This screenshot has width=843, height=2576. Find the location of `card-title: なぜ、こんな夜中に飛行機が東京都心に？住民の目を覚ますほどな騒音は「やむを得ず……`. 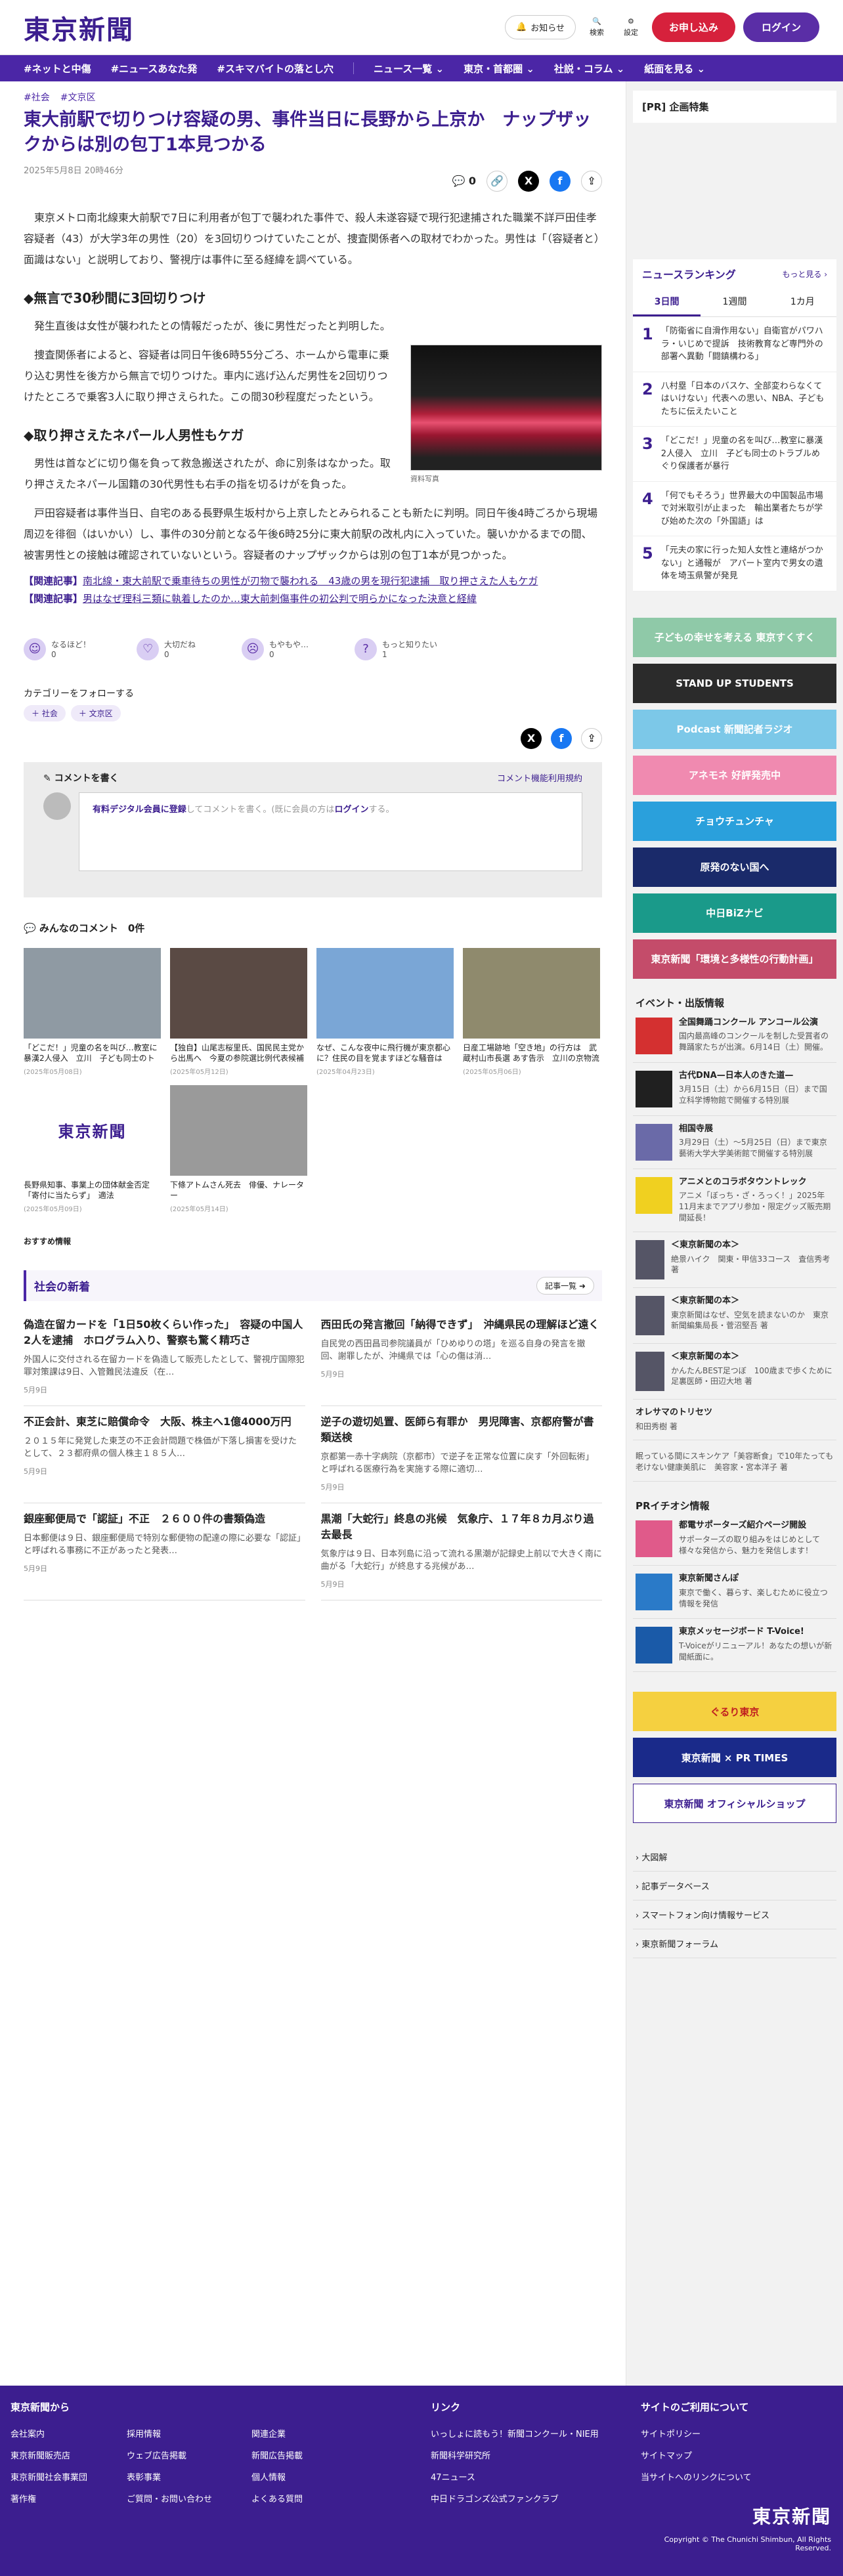

card-title: なぜ、こんな夜中に飛行機が東京都心に？住民の目を覚ますほどな騒音は「やむを得ず…… is located at coordinates (385, 1053).